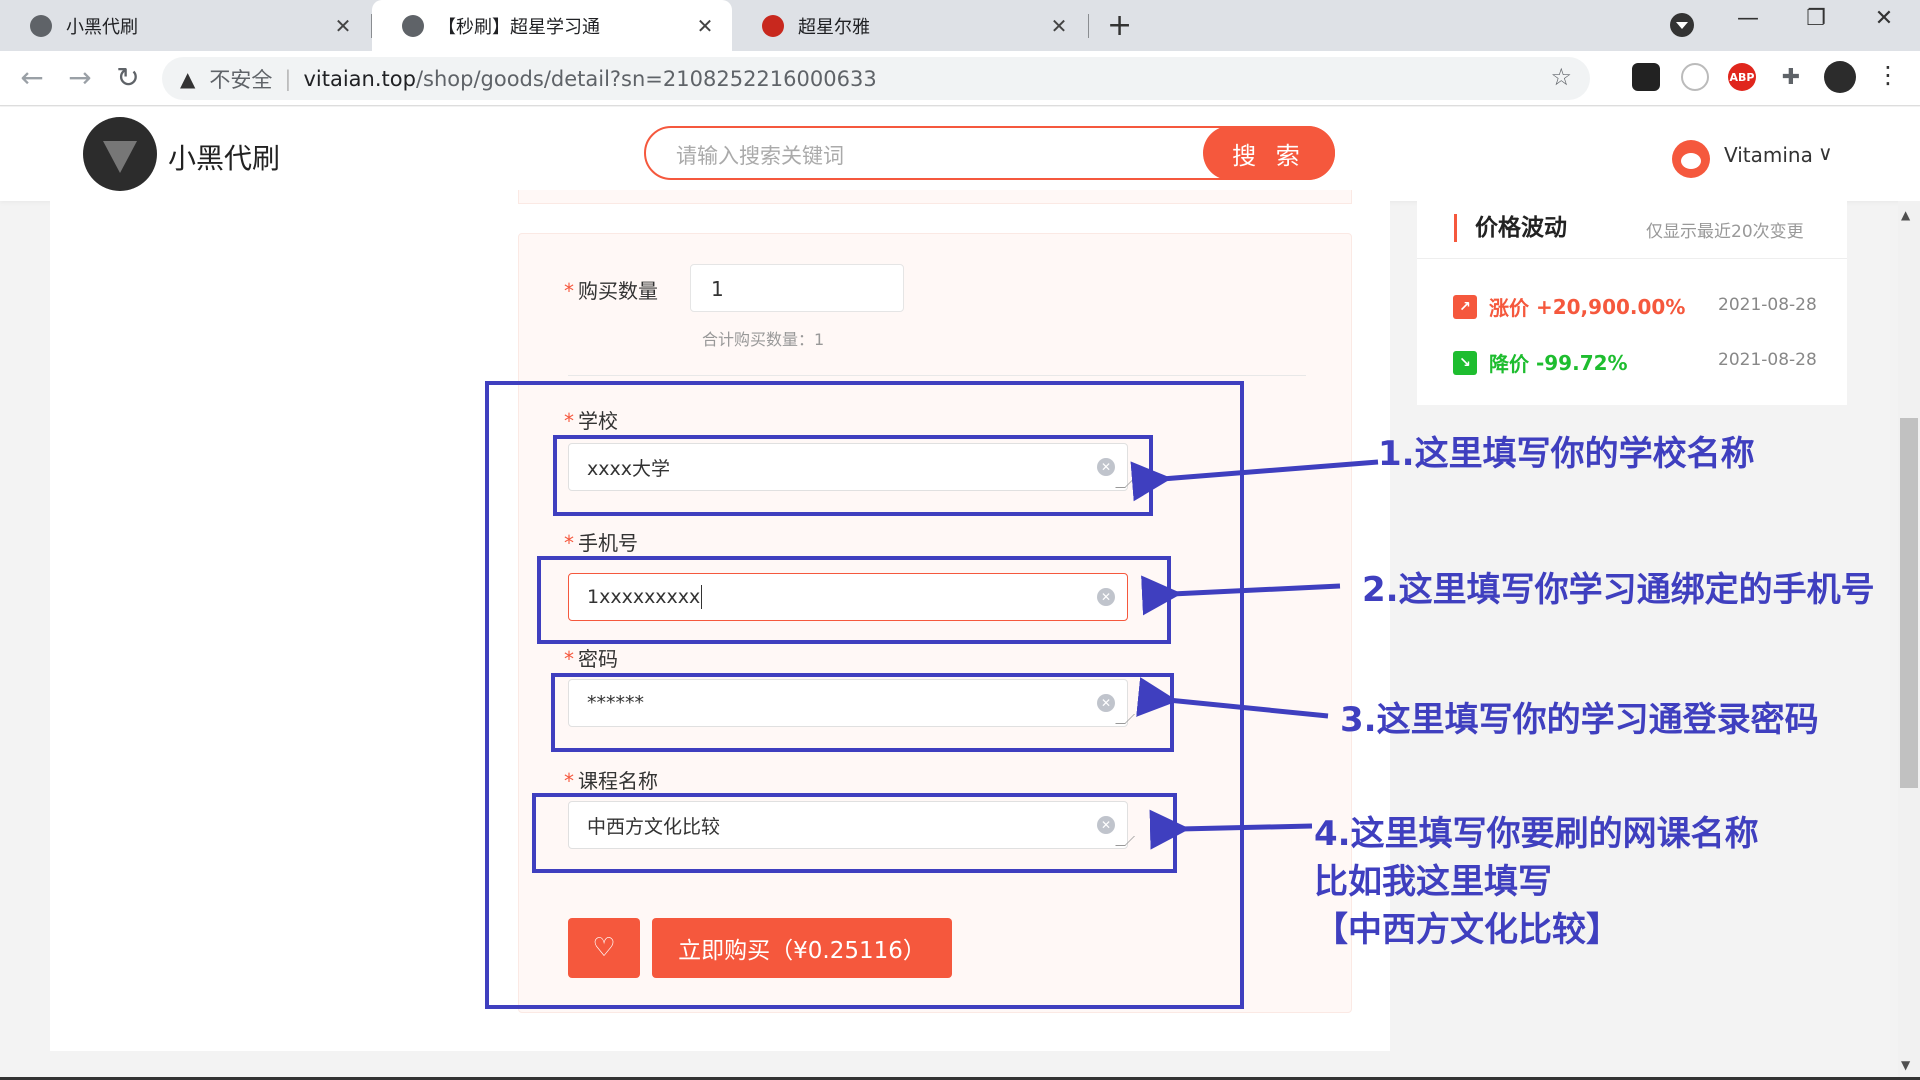 The image size is (1920, 1080). What do you see at coordinates (1581, 362) in the screenshot?
I see `price-down-value: -99.72%` at bounding box center [1581, 362].